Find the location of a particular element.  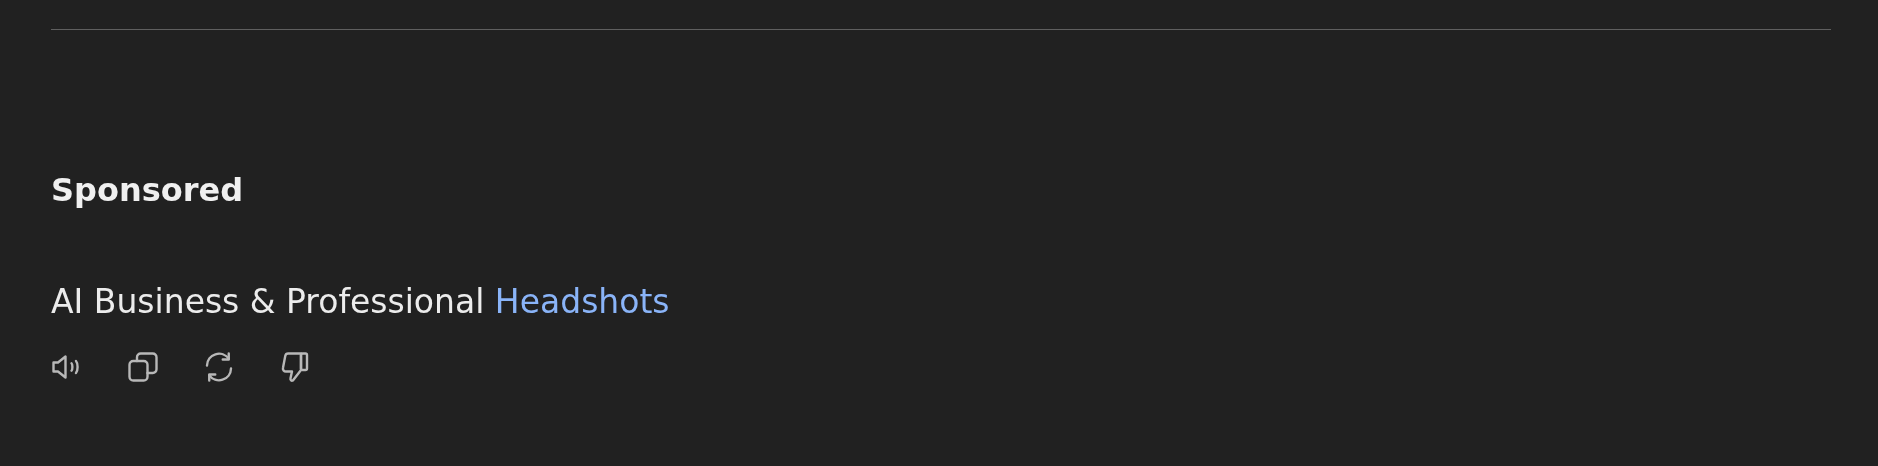

section-heading: Sponsored is located at coordinates (147, 190).